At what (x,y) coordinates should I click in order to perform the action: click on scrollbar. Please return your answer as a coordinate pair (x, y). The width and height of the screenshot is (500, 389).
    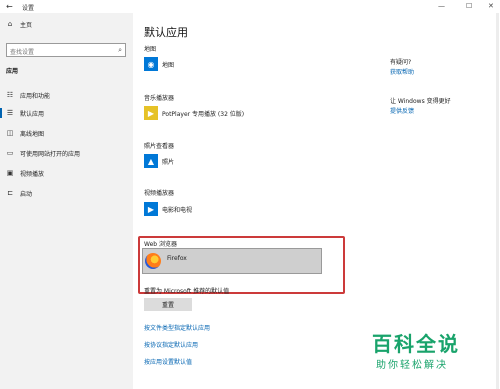
    Looking at the image, I should click on (497, 201).